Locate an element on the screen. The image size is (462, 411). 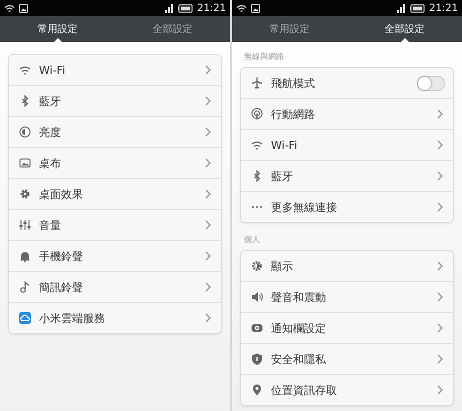
item-label: 顯示 is located at coordinates (282, 266).